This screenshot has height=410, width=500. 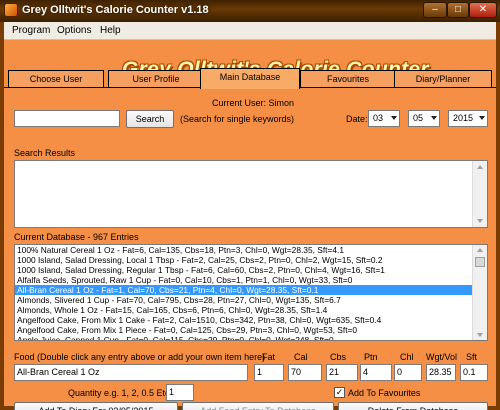 What do you see at coordinates (11, 10) in the screenshot?
I see `app-icon` at bounding box center [11, 10].